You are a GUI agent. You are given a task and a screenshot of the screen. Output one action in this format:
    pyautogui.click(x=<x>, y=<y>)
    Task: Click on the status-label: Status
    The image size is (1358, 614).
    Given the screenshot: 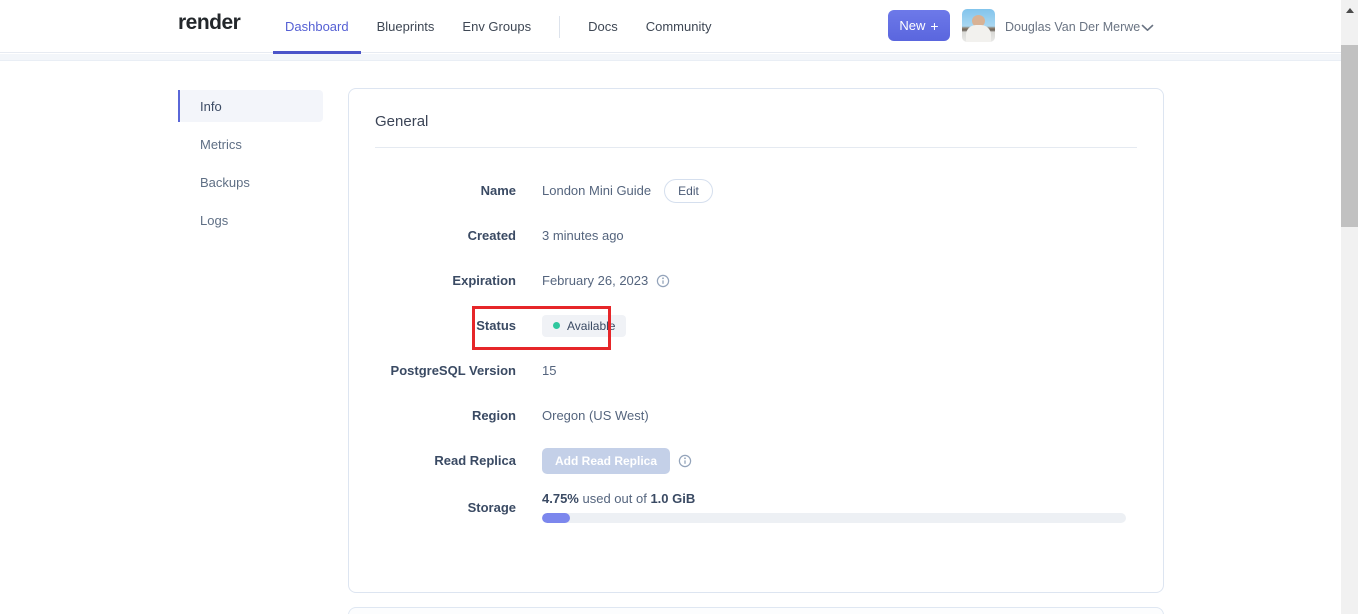 What is the action you would take?
    pyautogui.click(x=496, y=325)
    